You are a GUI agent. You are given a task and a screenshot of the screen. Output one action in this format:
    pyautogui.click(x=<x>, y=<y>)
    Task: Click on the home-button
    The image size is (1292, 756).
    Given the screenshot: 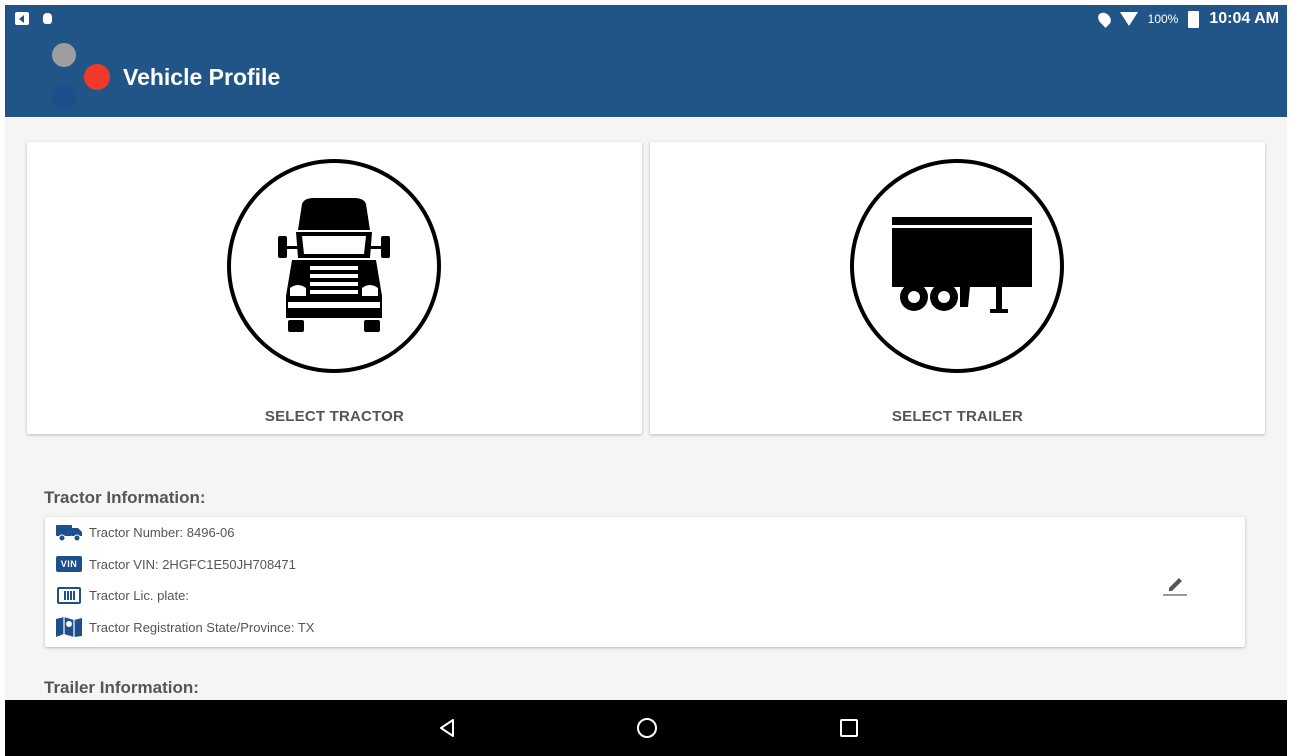 What is the action you would take?
    pyautogui.click(x=647, y=728)
    